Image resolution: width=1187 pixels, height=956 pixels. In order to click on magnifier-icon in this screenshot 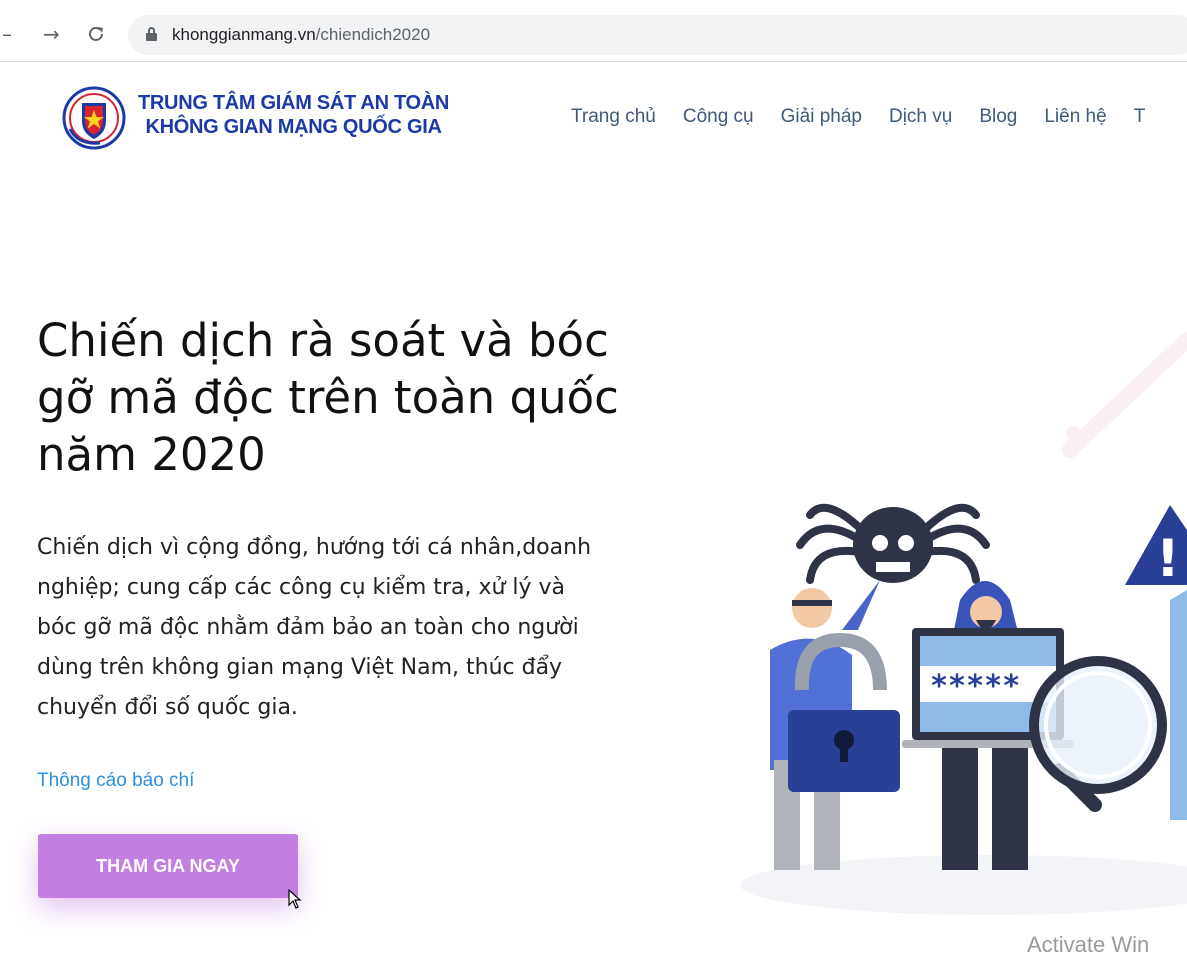, I will do `click(1098, 734)`.